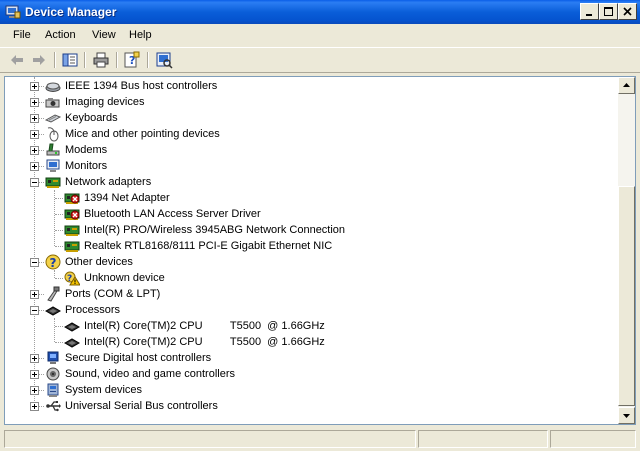  Describe the element at coordinates (311, 262) in the screenshot. I see `tree-category-item: ? Other devices` at that location.